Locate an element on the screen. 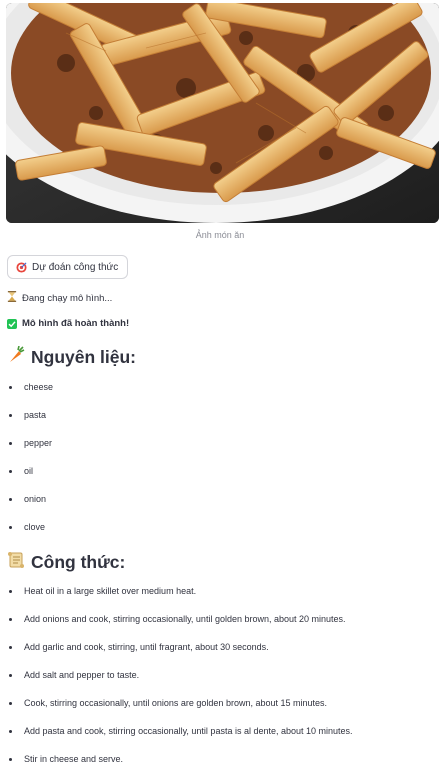 This screenshot has height=782, width=440. status-done: Mô hình đã hoàn thành! is located at coordinates (68, 323).